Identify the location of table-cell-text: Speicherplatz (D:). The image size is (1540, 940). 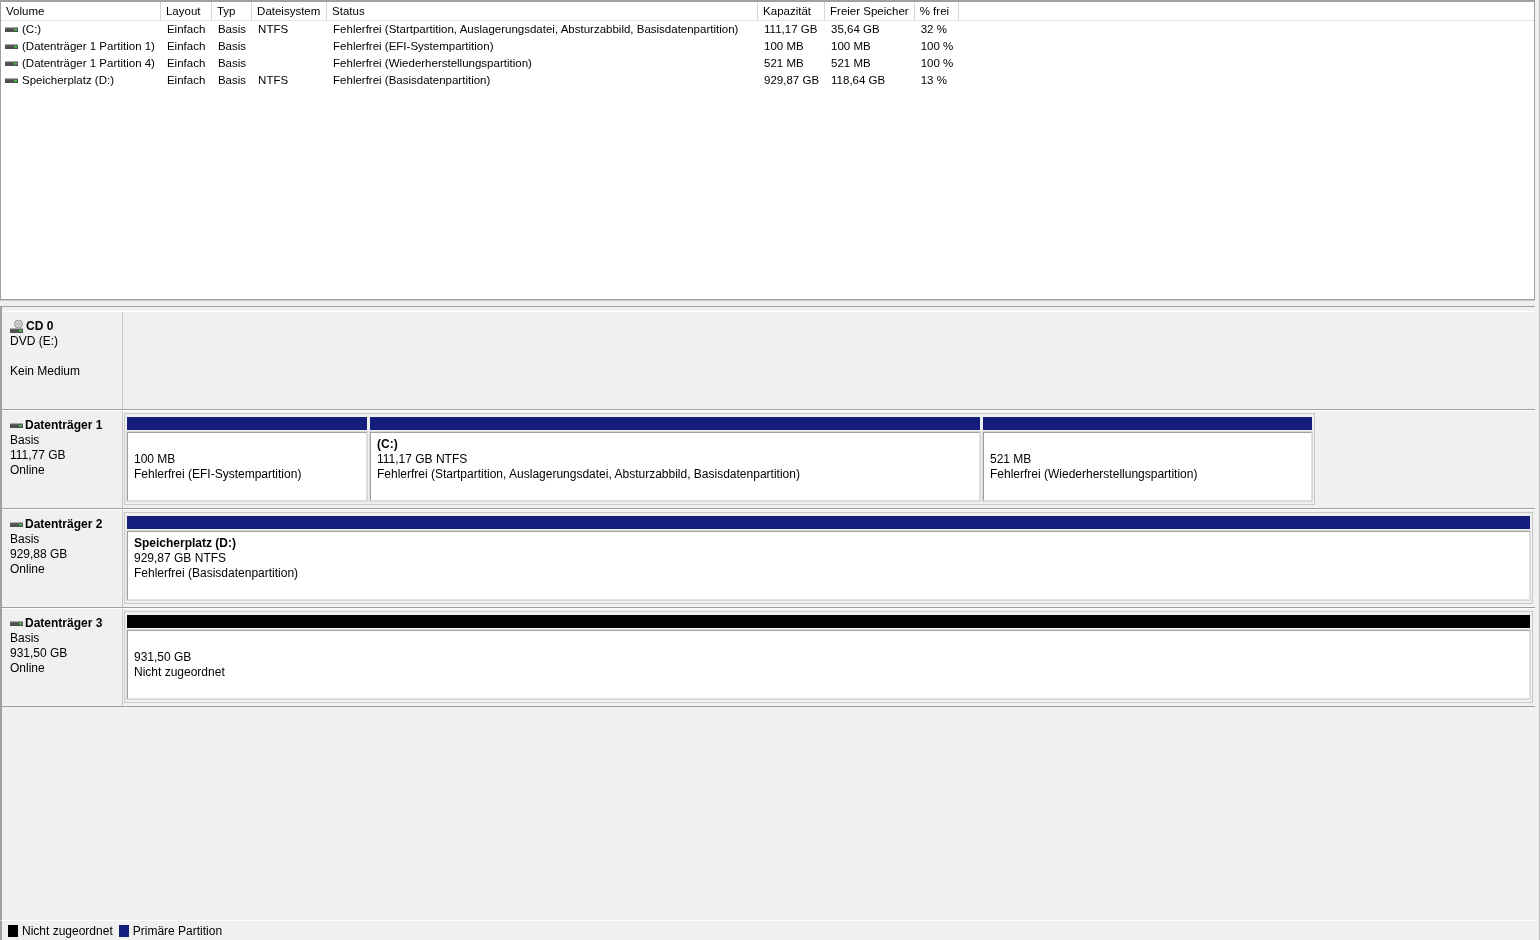
(68, 80).